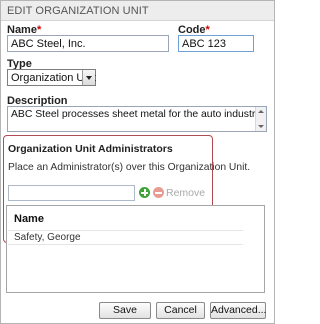 Image resolution: width=320 pixels, height=324 pixels. What do you see at coordinates (261, 111) in the screenshot?
I see `scroll-up-arrow-icon` at bounding box center [261, 111].